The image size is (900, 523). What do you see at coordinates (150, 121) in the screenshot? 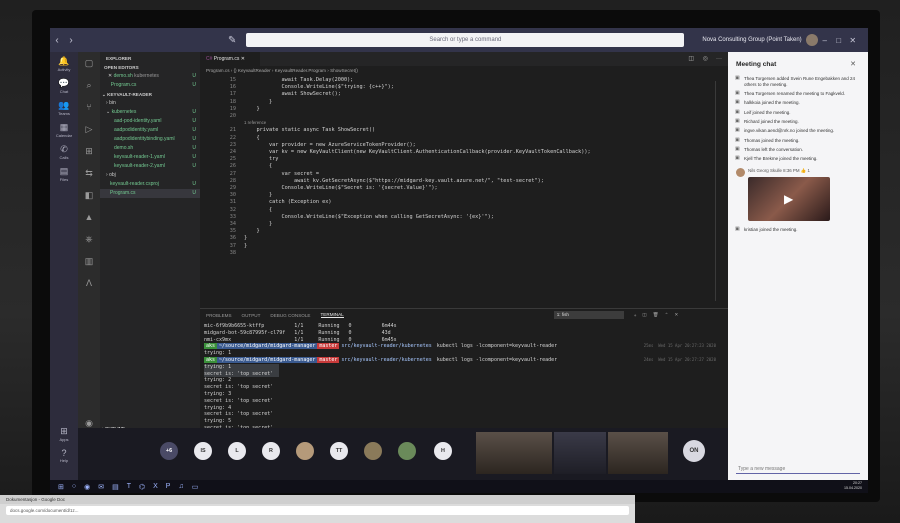
I see `tree-item: aad-pod-identity.yaml U` at bounding box center [150, 121].